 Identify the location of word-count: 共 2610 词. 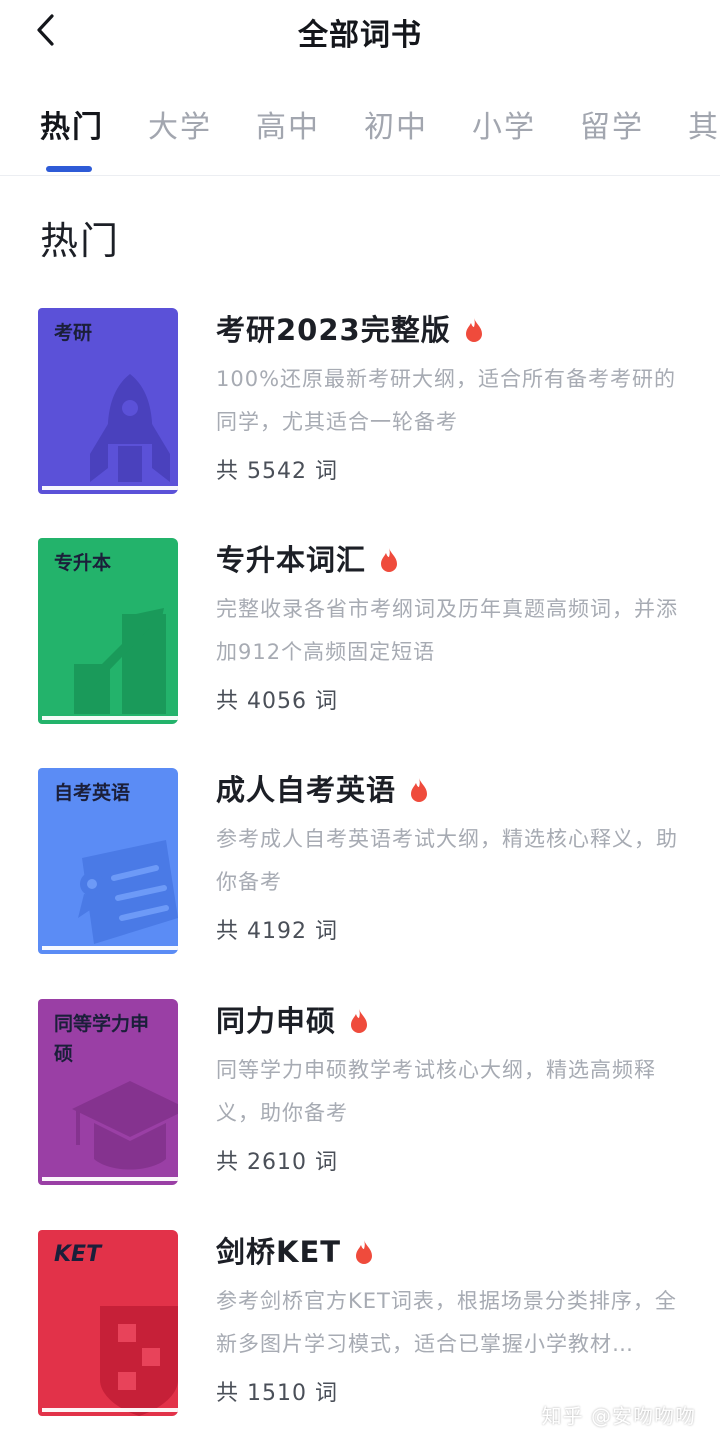
(277, 1162).